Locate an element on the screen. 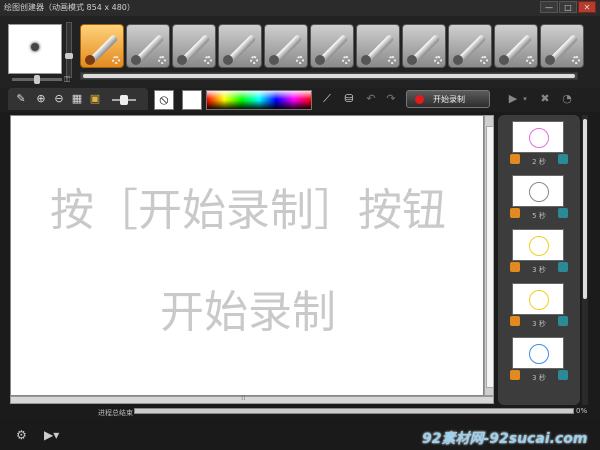 Image resolution: width=600 pixels, height=450 pixels. zoom-slider is located at coordinates (124, 100).